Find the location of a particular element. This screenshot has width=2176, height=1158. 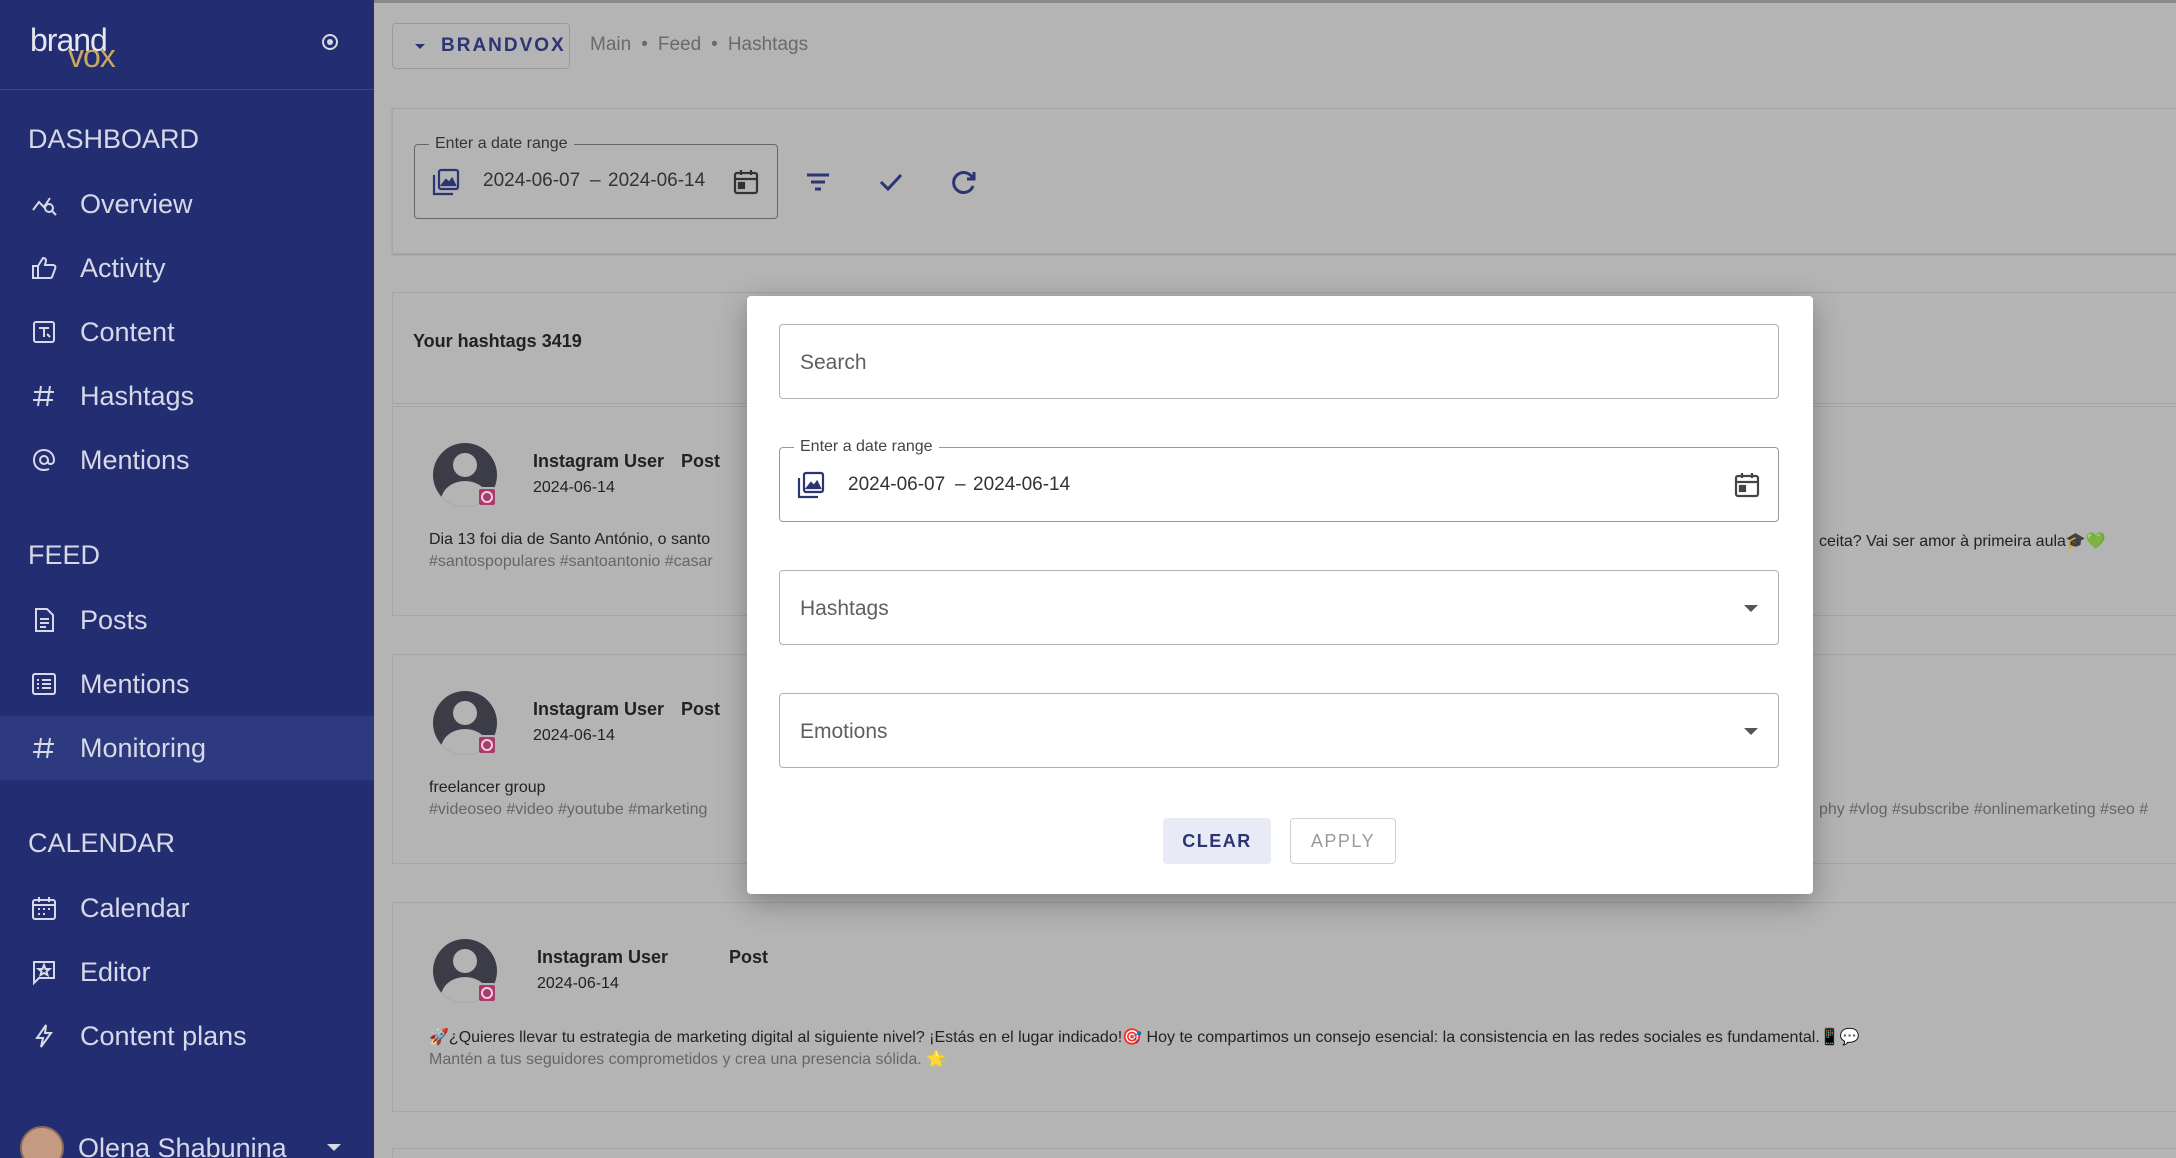

sidebar-item-activity: Activity is located at coordinates (187, 268).